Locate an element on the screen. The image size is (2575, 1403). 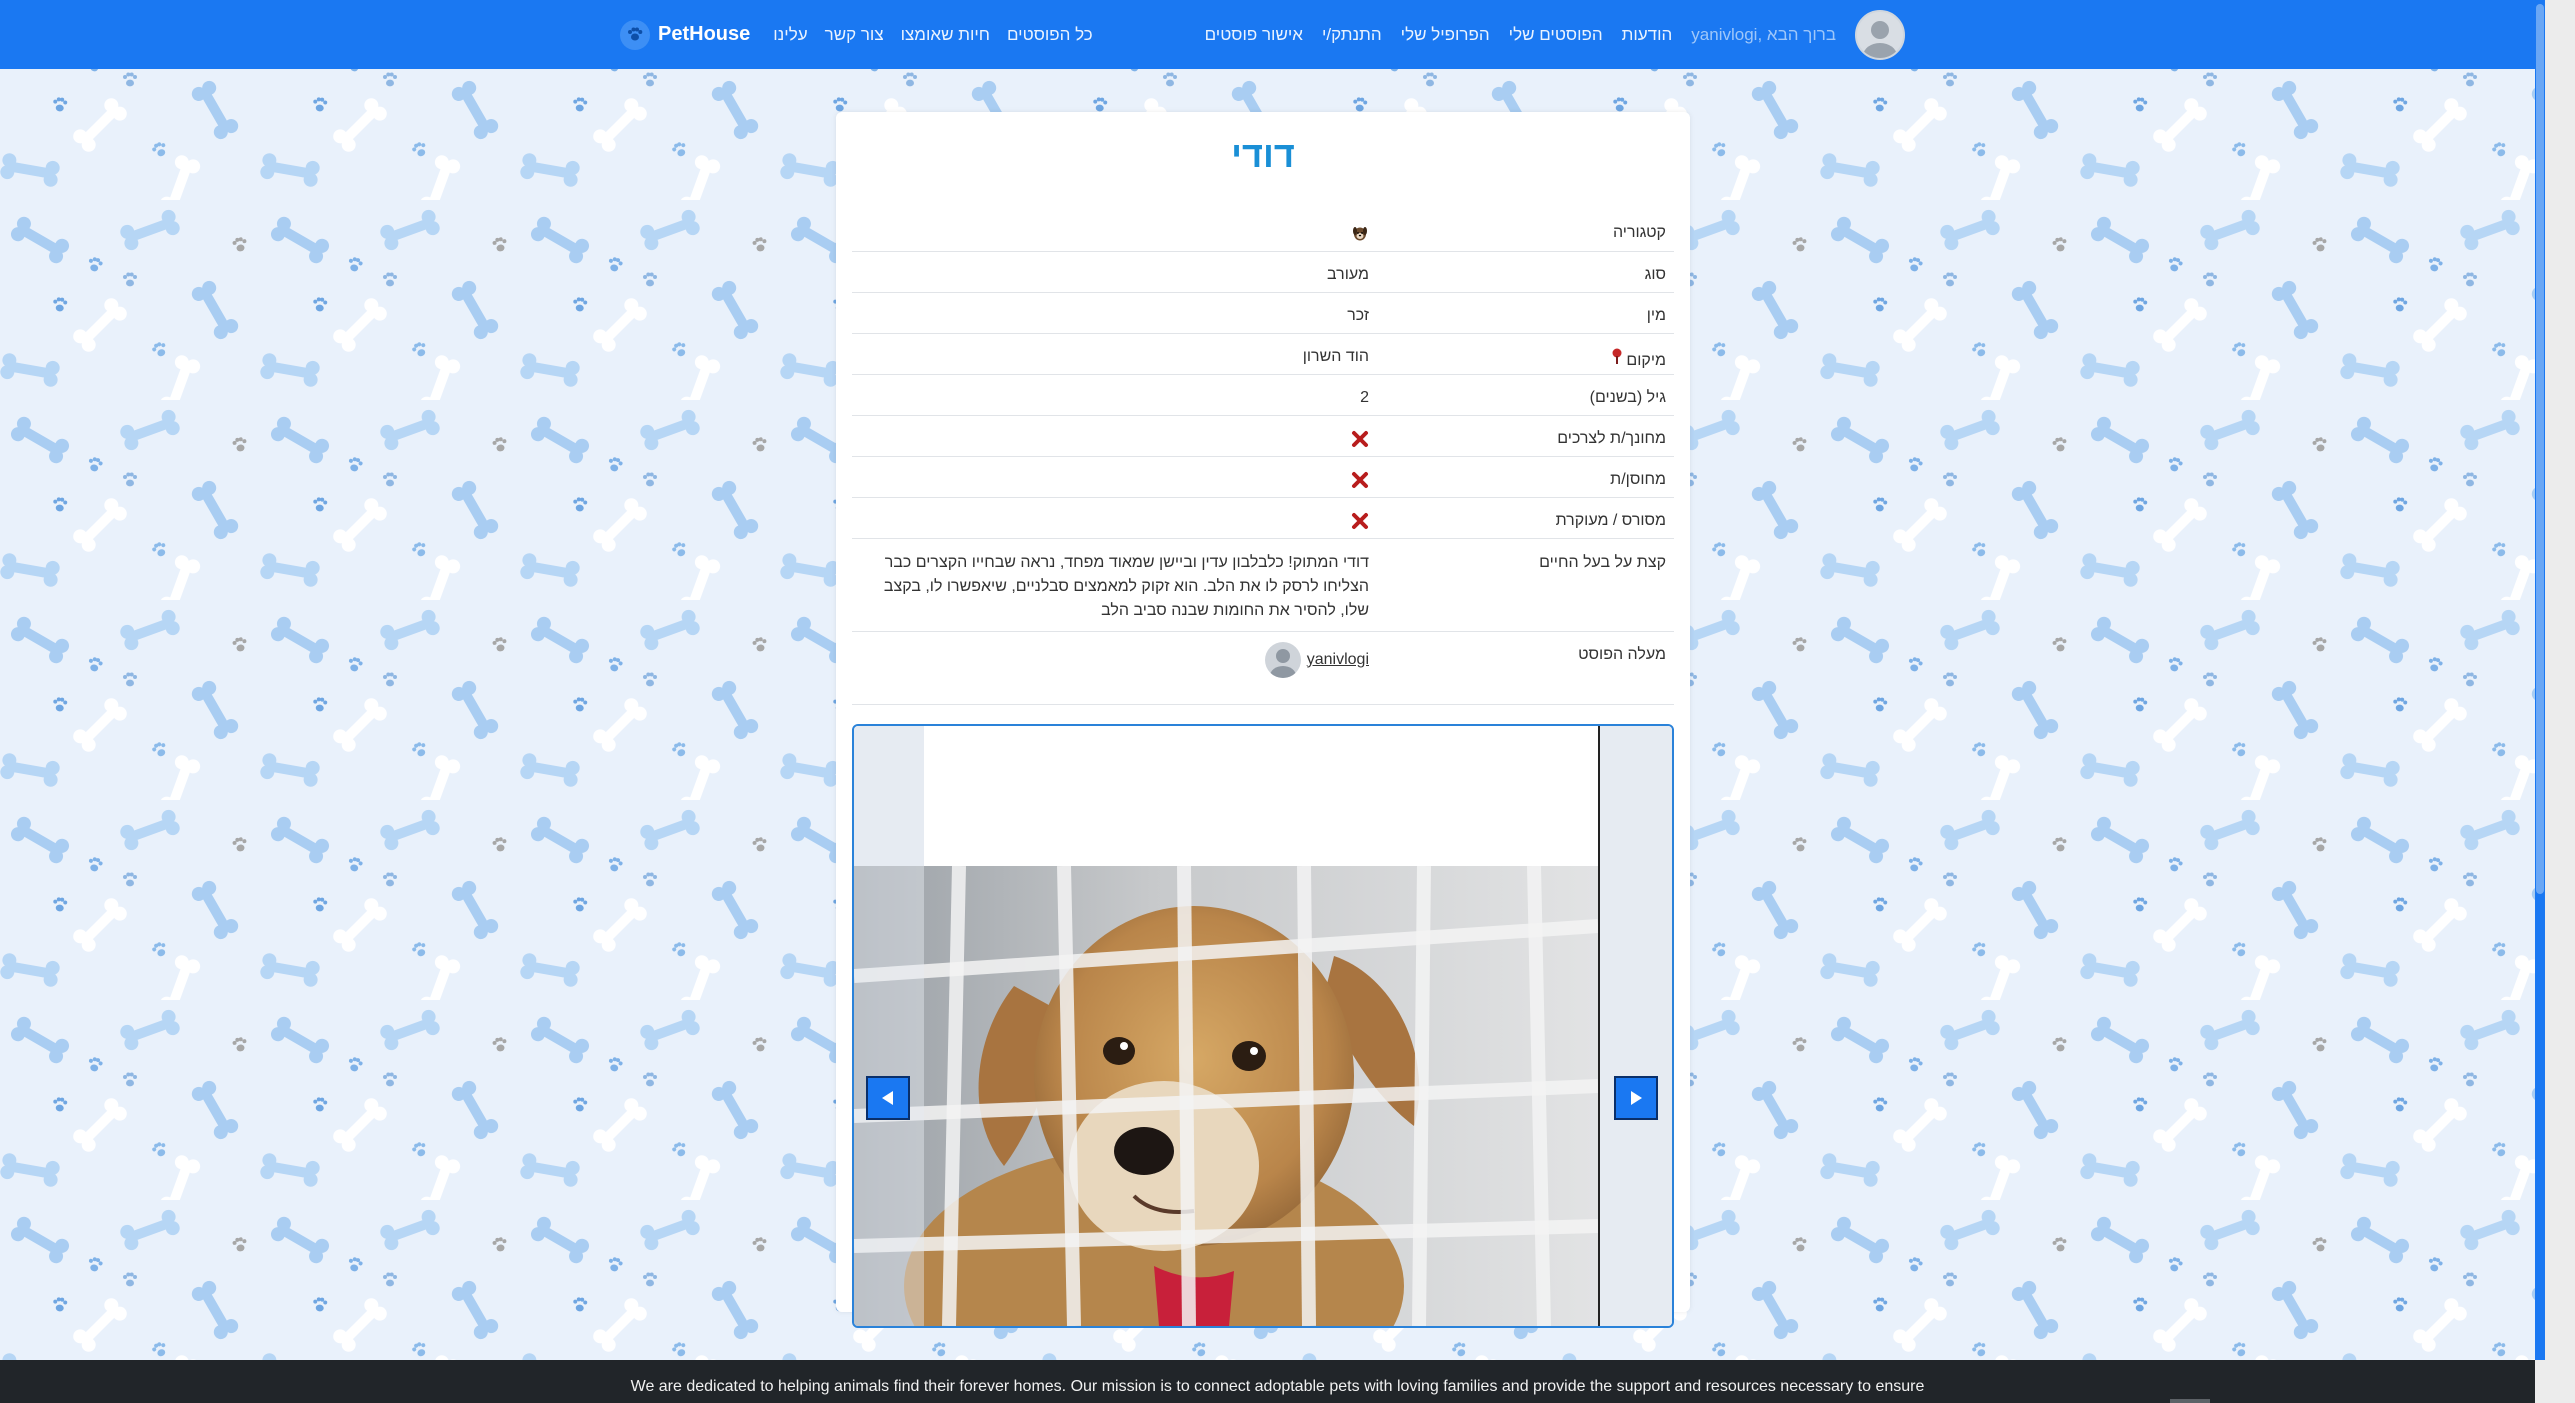
pet-image-carousel is located at coordinates (1263, 1026).